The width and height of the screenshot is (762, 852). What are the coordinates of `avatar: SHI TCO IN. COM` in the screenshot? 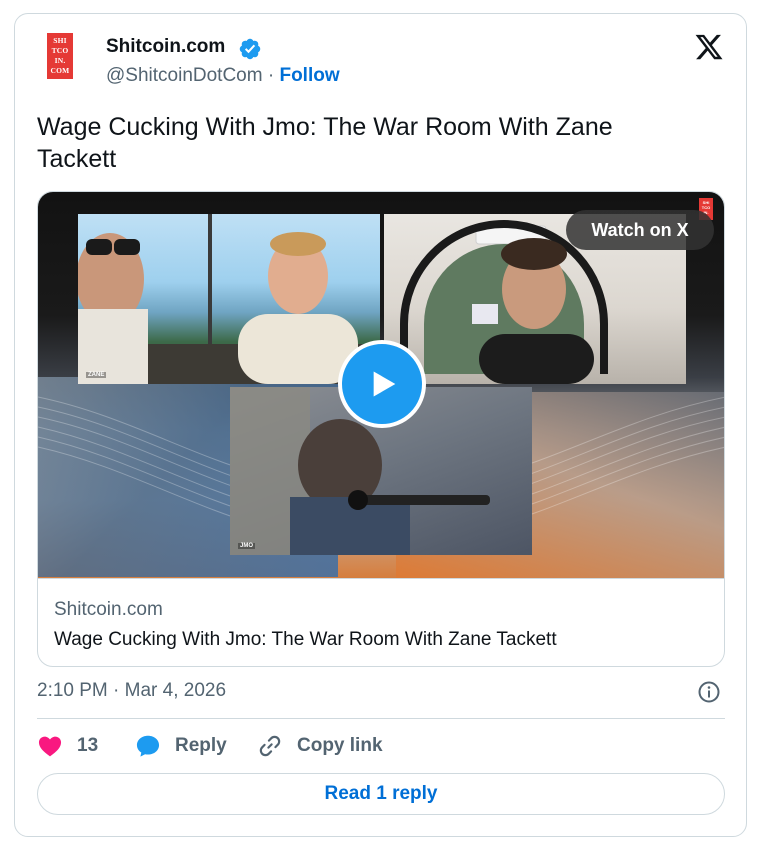 It's located at (60, 55).